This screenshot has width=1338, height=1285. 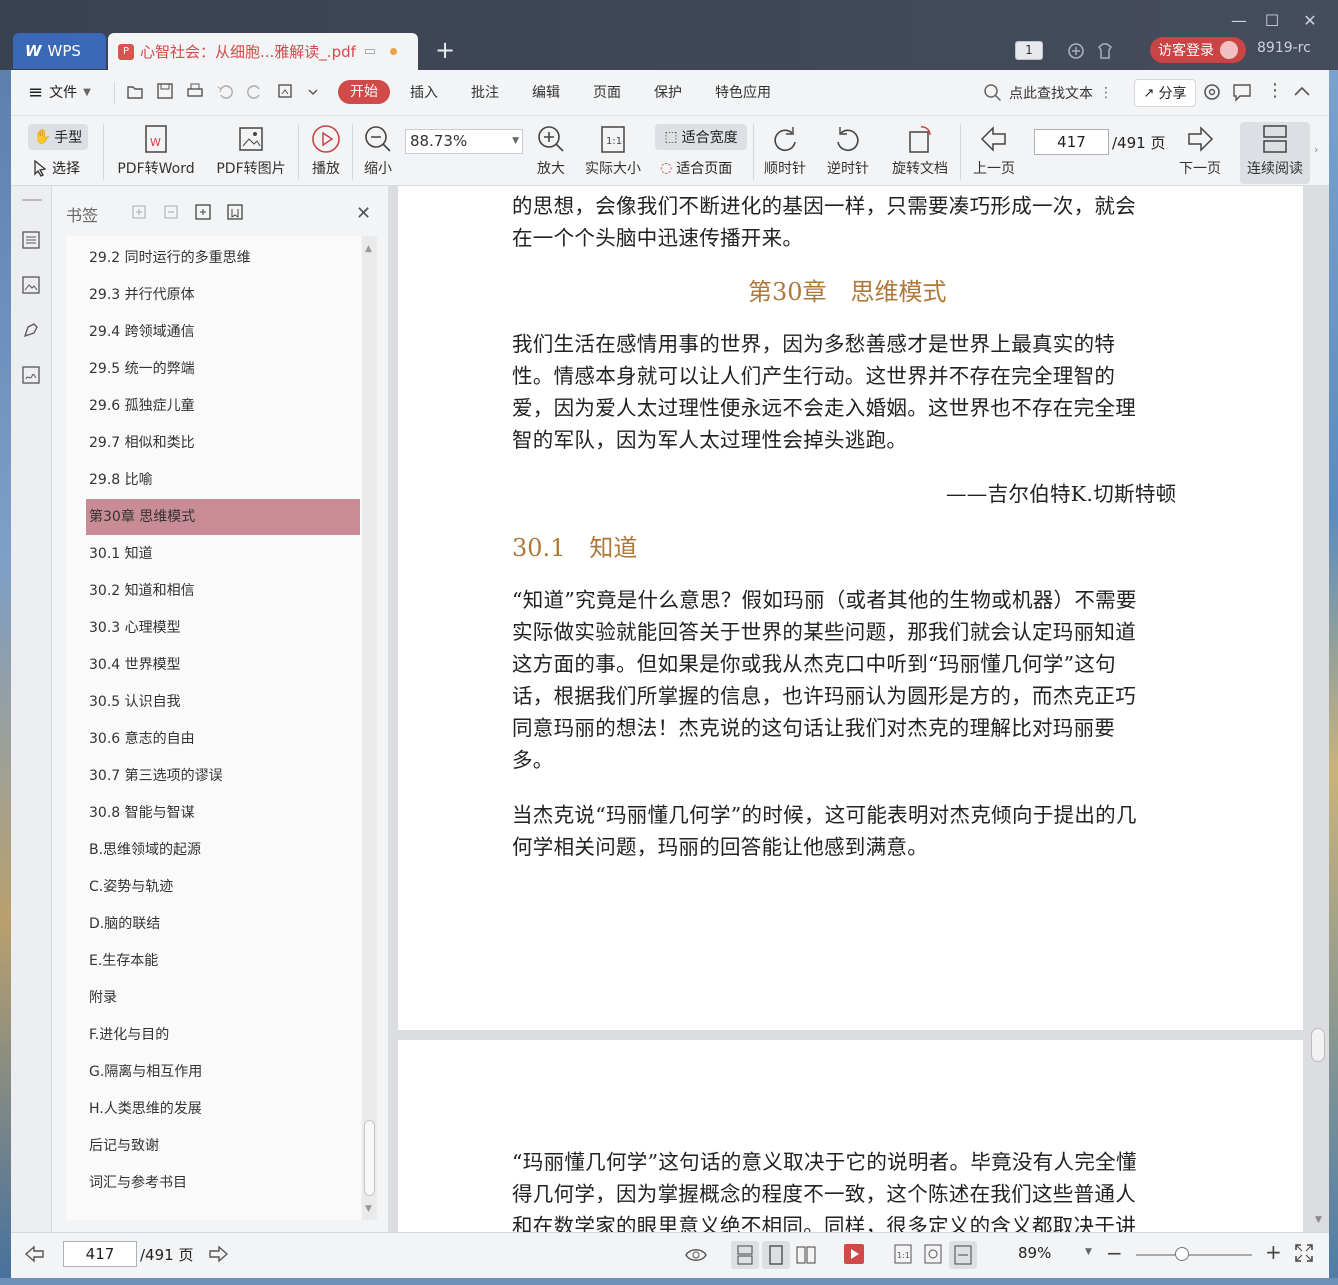 I want to click on settings-gear-icon, so click(x=1212, y=92).